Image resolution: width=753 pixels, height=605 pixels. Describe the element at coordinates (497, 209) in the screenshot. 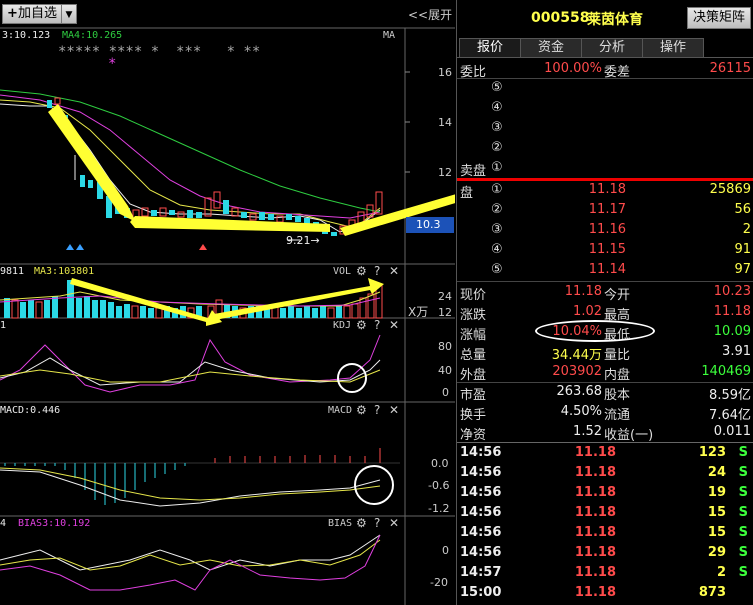

I see `buy-level-2-num: ②` at that location.